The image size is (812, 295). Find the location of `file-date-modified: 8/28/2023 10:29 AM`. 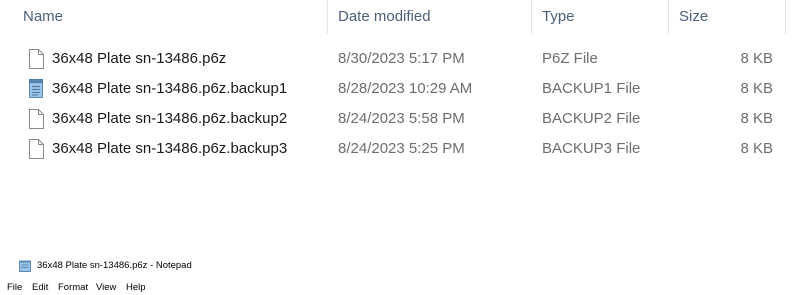

file-date-modified: 8/28/2023 10:29 AM is located at coordinates (405, 88).